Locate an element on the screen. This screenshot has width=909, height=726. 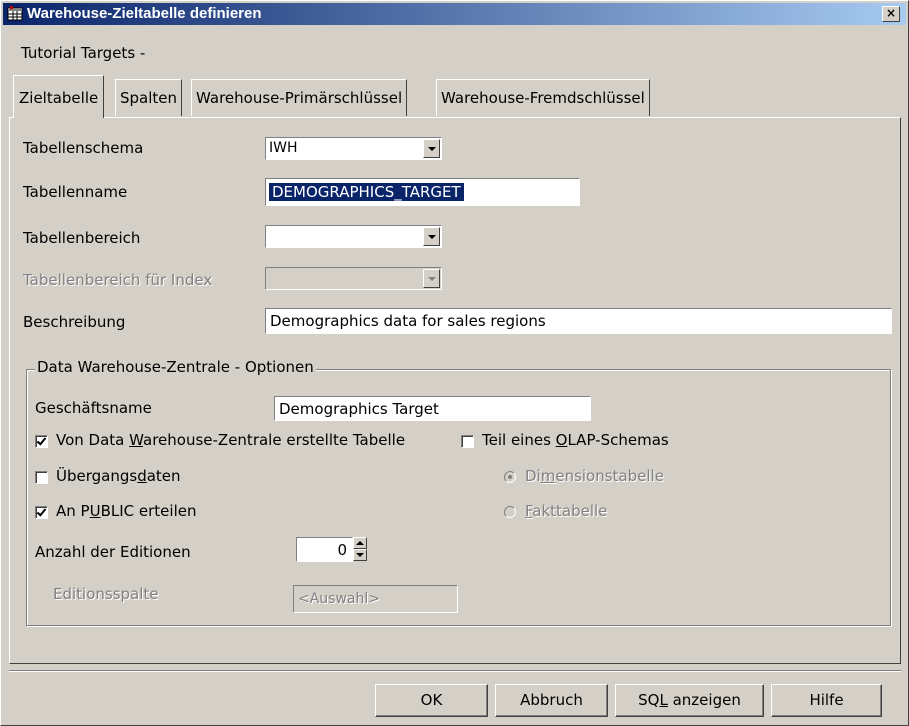
created-by-center-checkbox is located at coordinates (41, 441).